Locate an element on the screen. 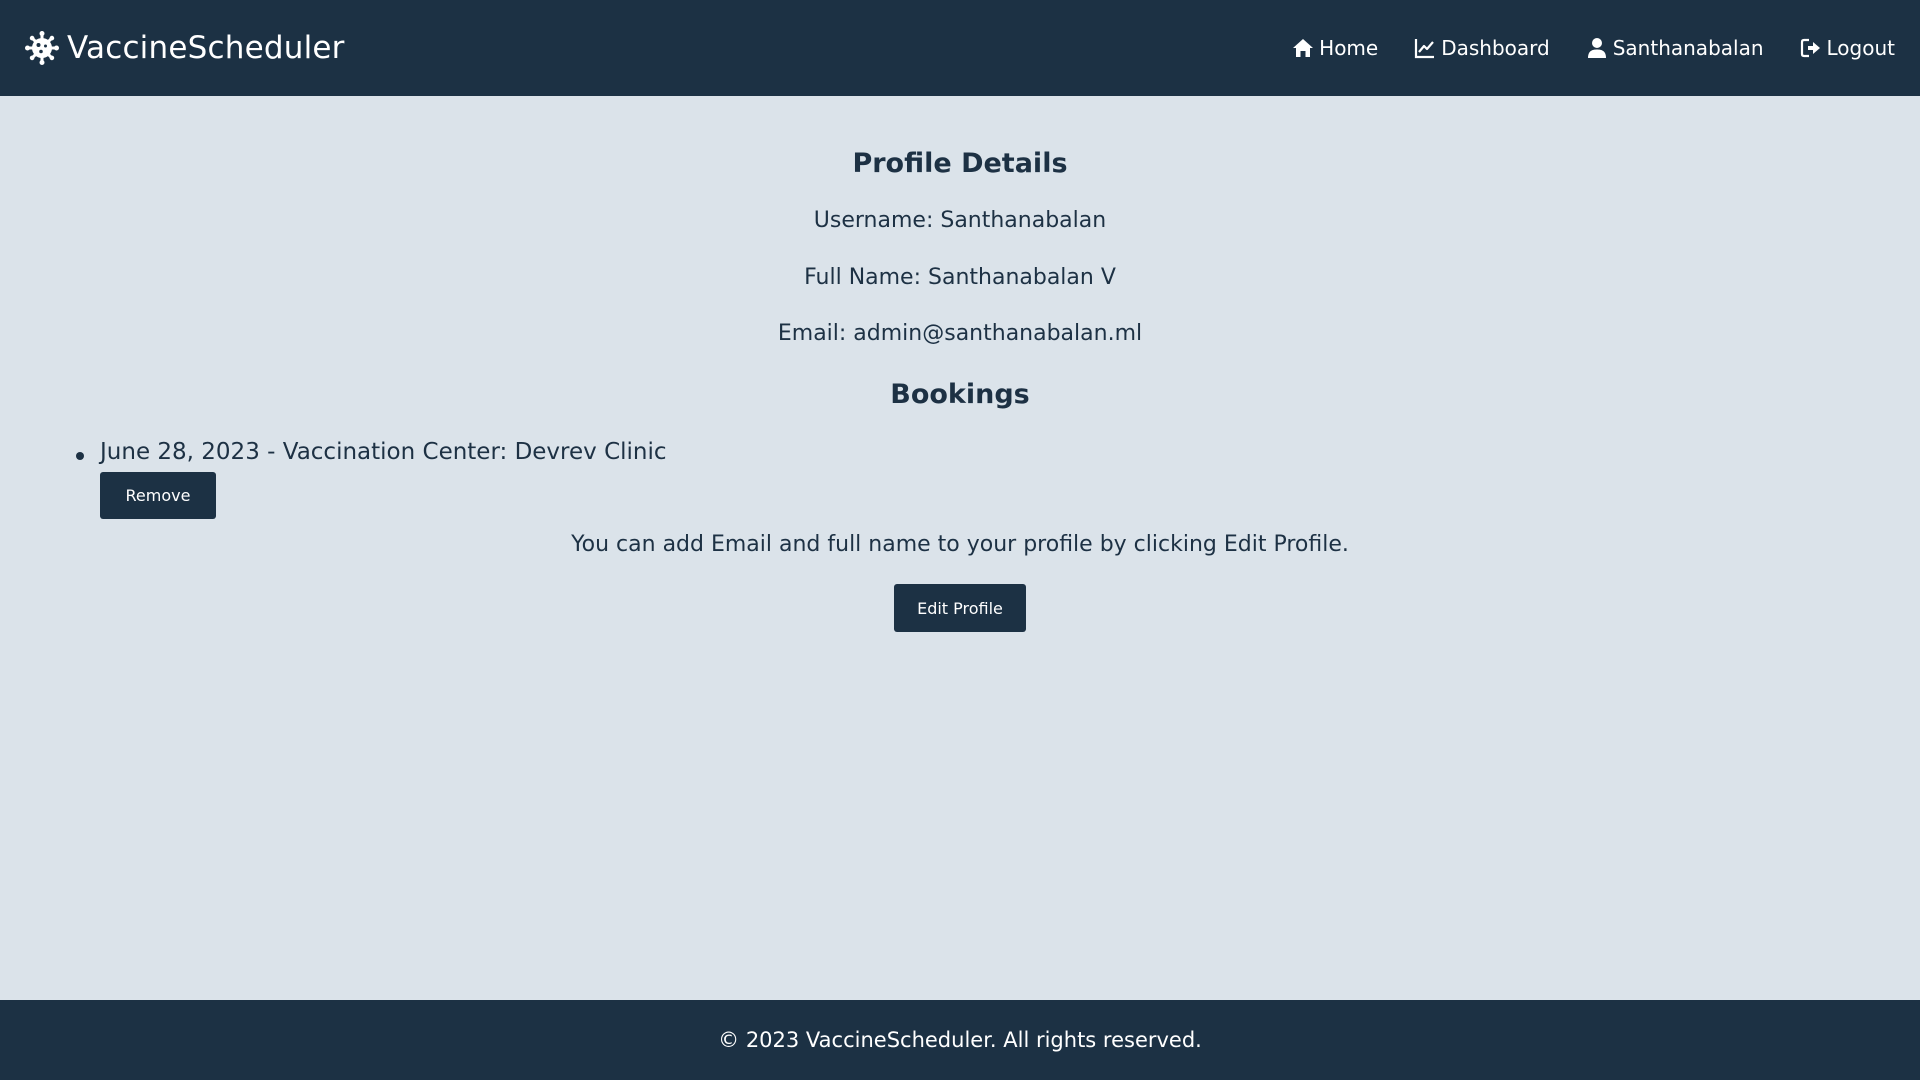 Image resolution: width=1920 pixels, height=1080 pixels. brand-link: VaccineScheduler is located at coordinates (185, 48).